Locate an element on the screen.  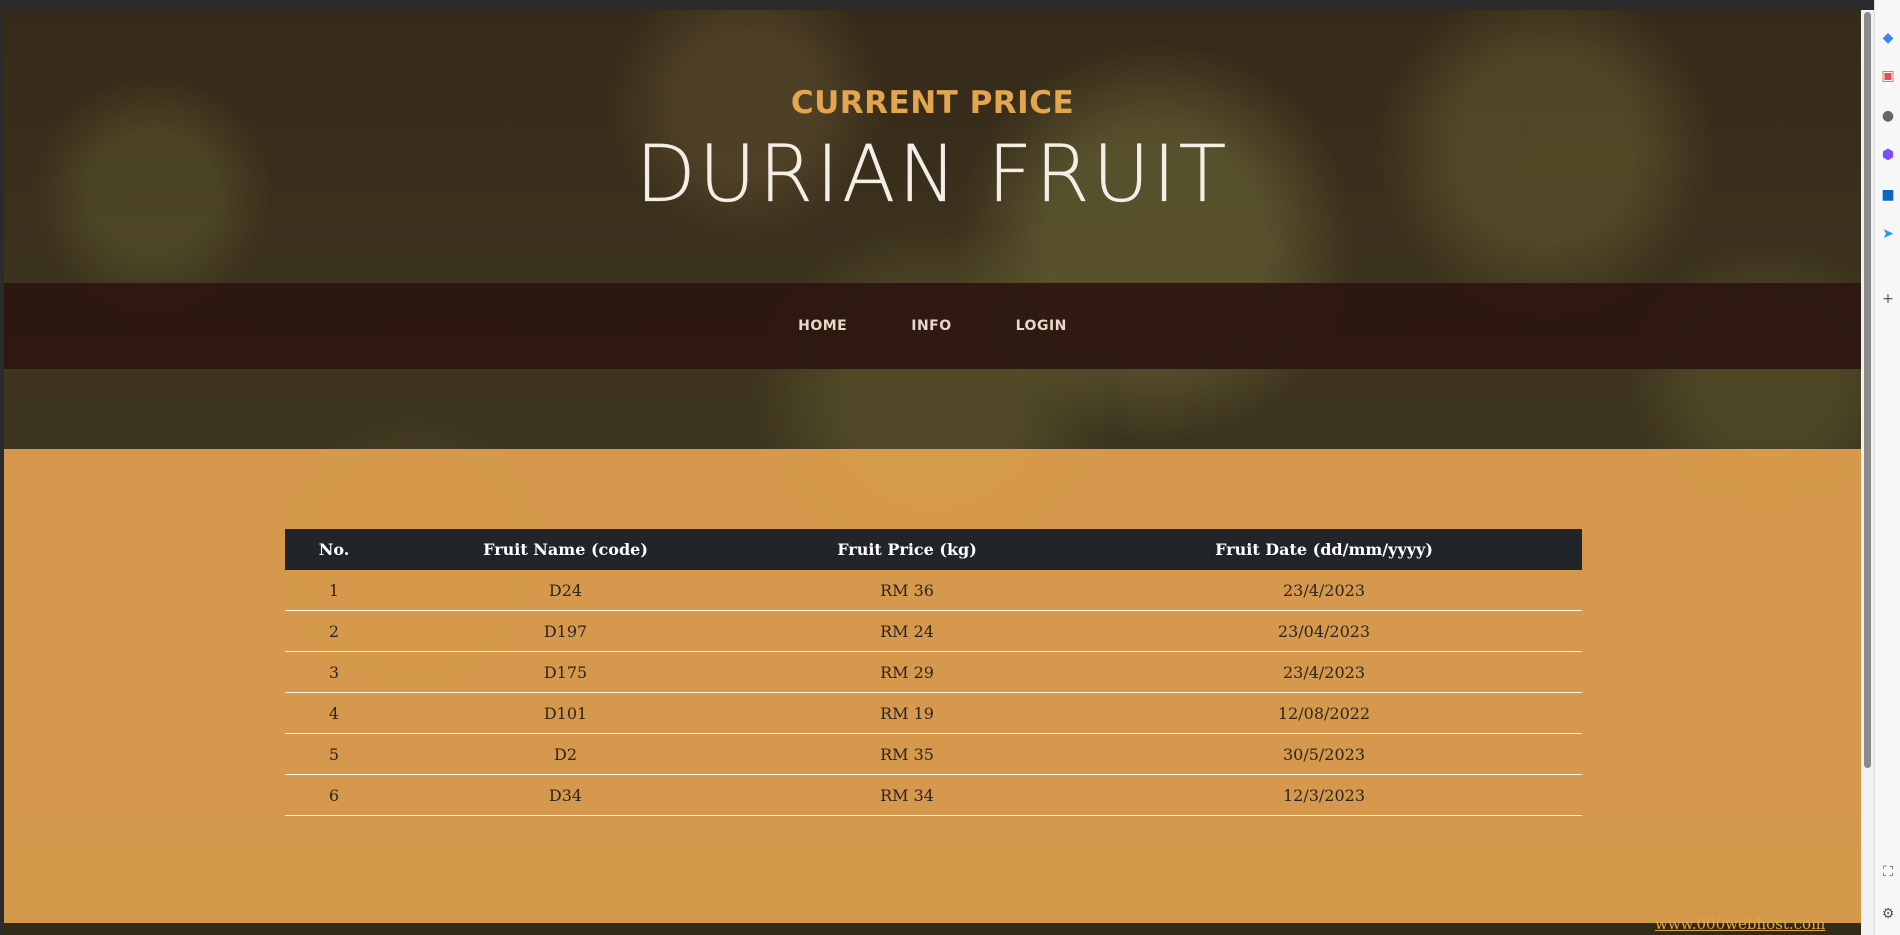
browser-sidebar: ◆ ▣ ● ⬢ ■ ➤ + ⛶ ⚙ is located at coordinates (1887, 467).